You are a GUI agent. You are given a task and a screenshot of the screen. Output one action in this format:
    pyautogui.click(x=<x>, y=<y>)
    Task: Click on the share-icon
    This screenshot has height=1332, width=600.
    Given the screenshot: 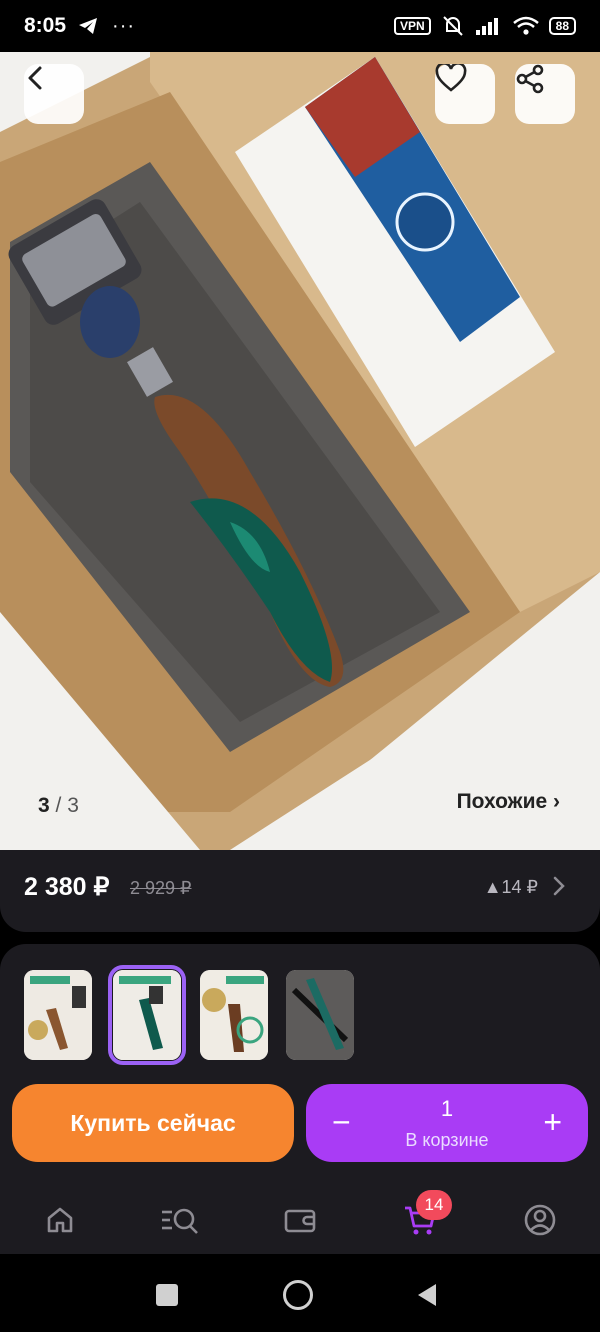 What is the action you would take?
    pyautogui.click(x=530, y=79)
    